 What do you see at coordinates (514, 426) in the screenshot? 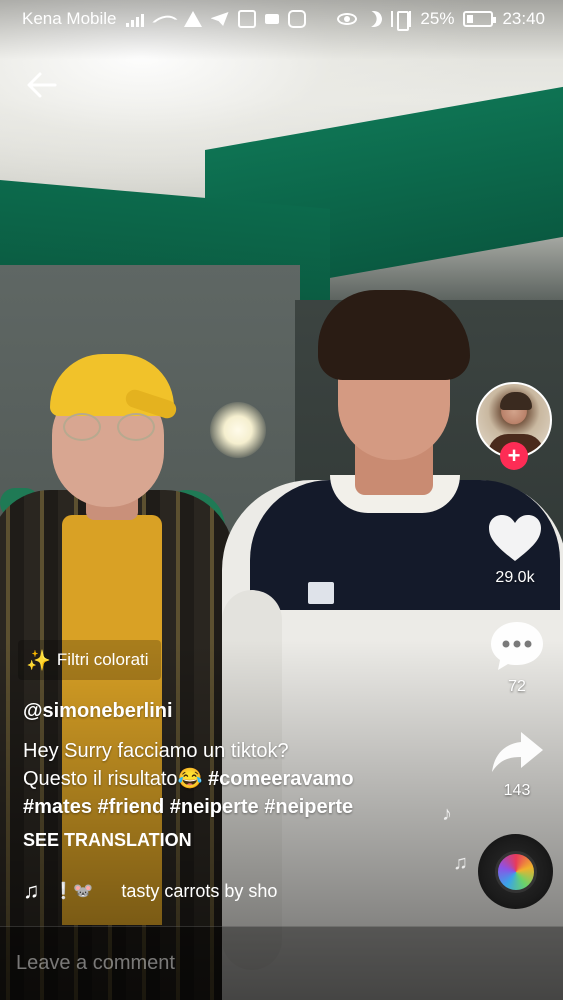
I see `creator-avatar-group: +` at bounding box center [514, 426].